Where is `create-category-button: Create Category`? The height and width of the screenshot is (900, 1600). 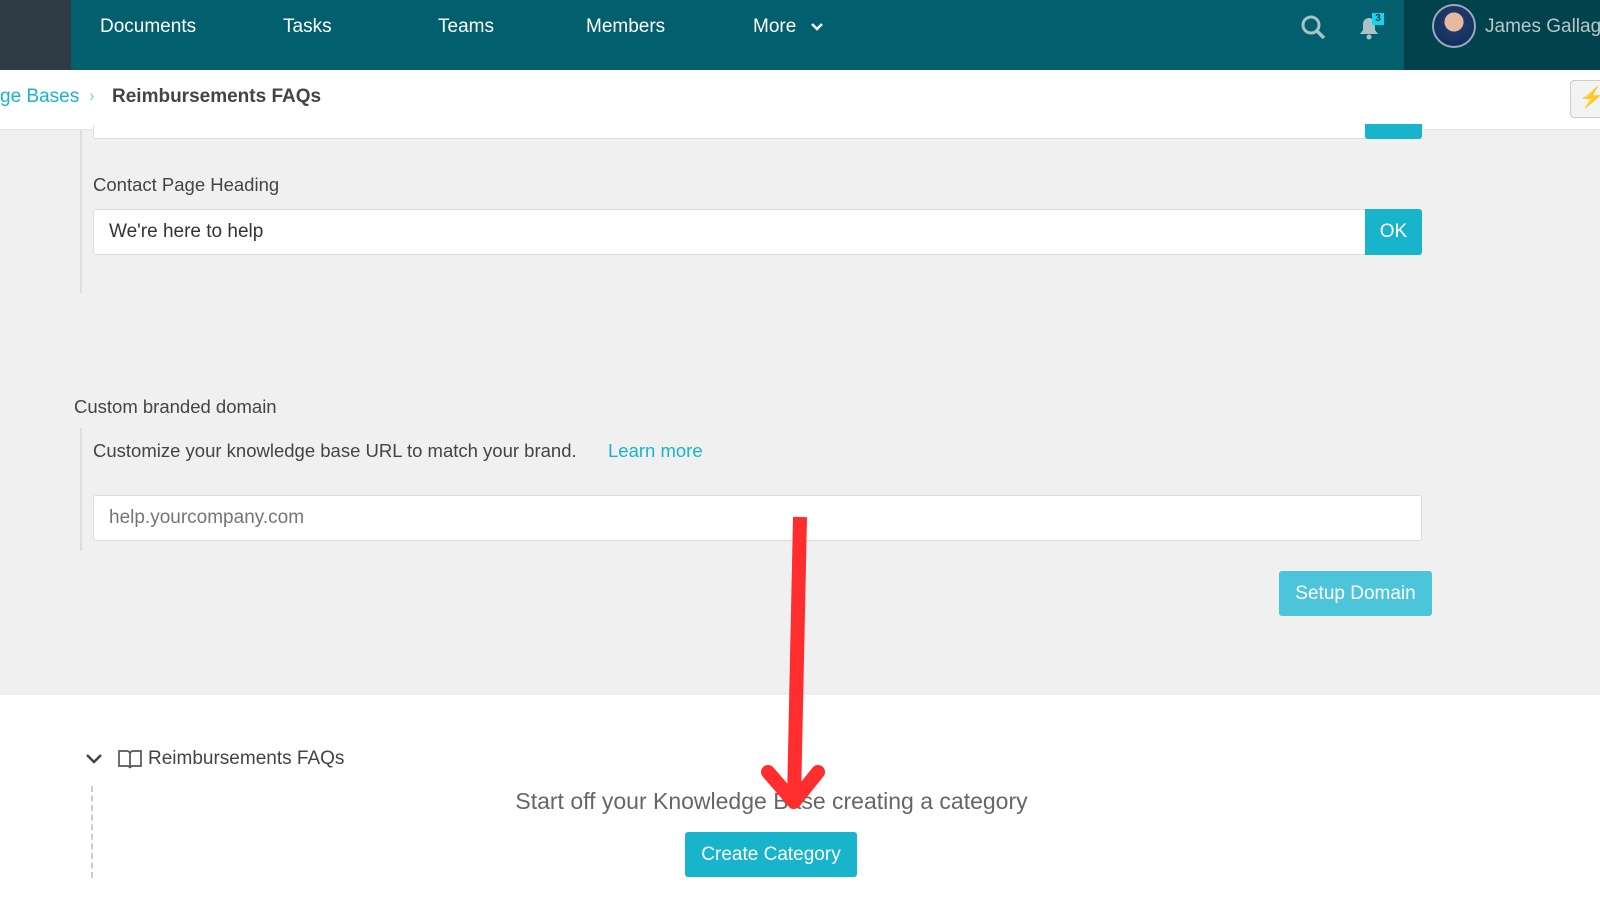 create-category-button: Create Category is located at coordinates (771, 854).